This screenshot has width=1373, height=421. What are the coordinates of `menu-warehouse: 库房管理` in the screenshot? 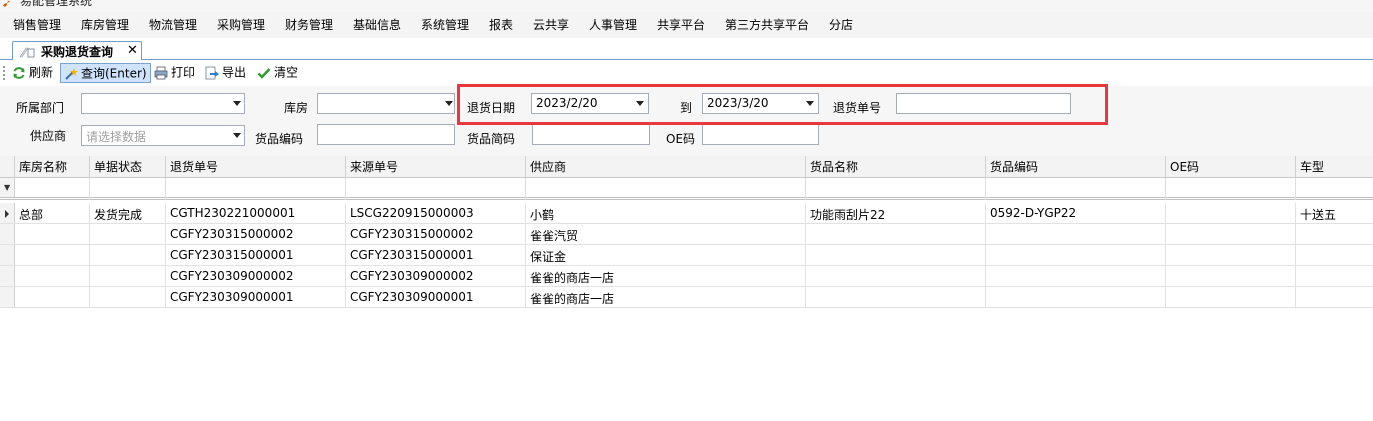 It's located at (105, 25).